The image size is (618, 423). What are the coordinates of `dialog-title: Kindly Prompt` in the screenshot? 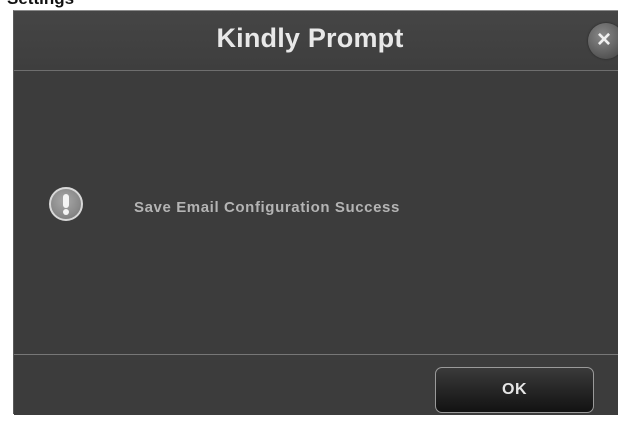 It's located at (310, 38).